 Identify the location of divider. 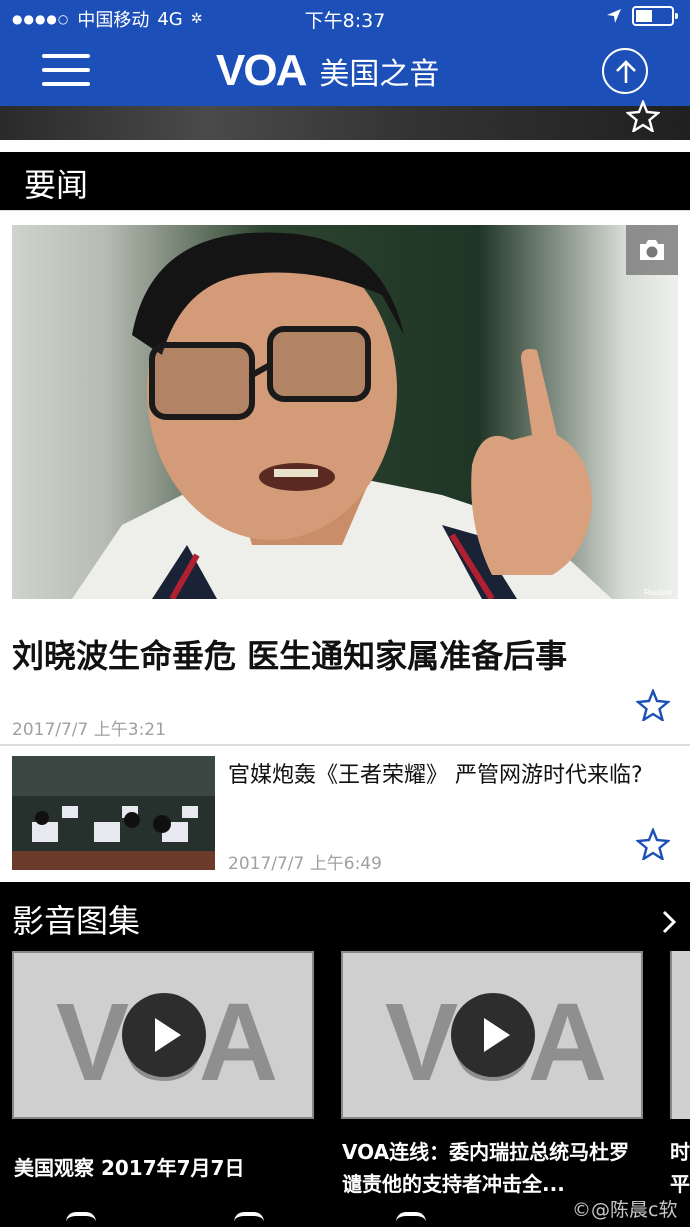
(345, 745).